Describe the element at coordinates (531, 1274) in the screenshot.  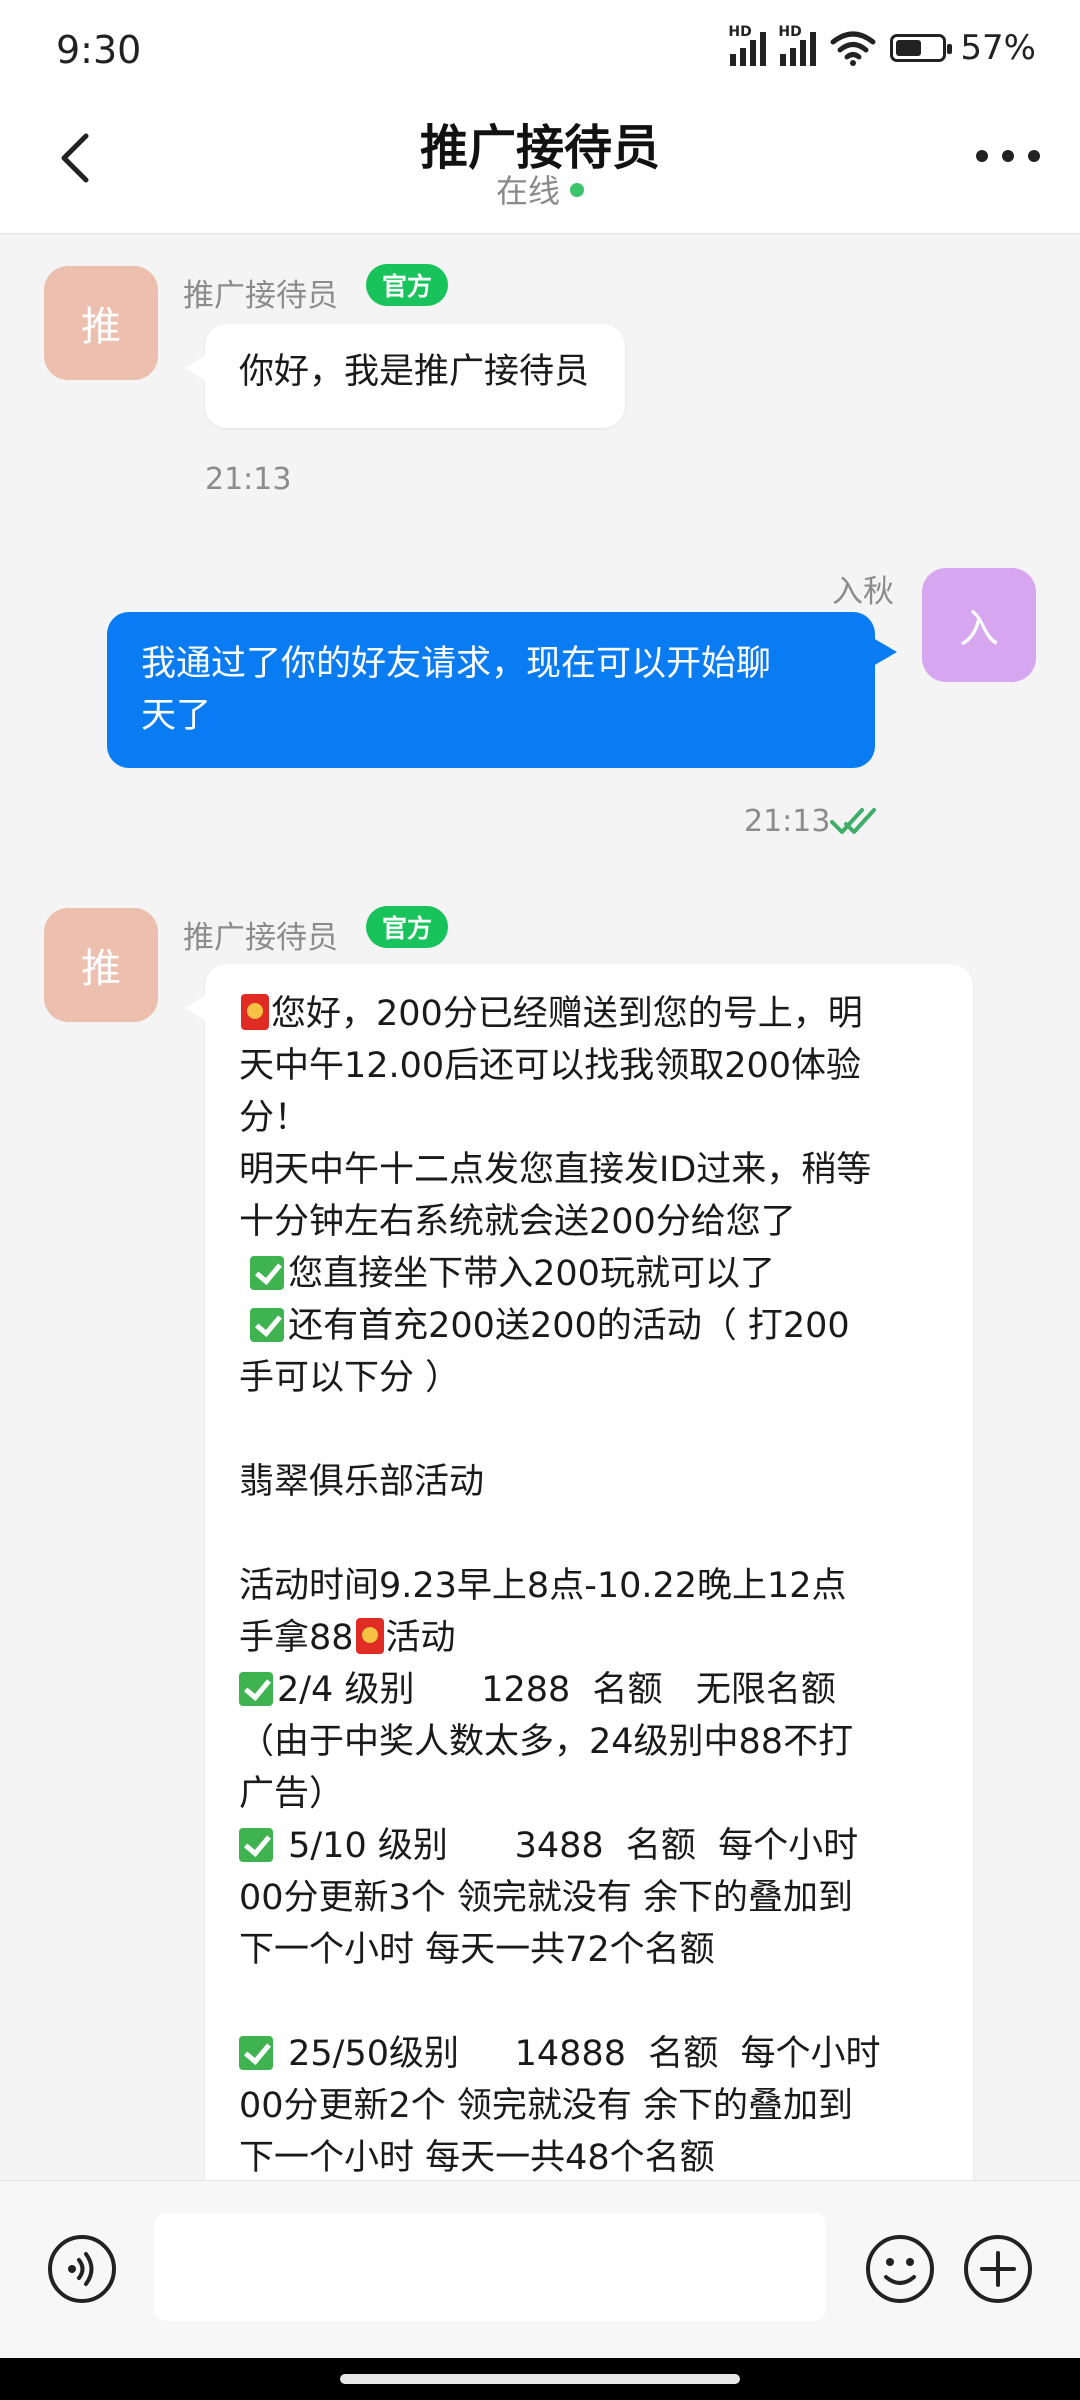
I see `message-line-text: 您直接坐下带入200玩就可以了` at that location.